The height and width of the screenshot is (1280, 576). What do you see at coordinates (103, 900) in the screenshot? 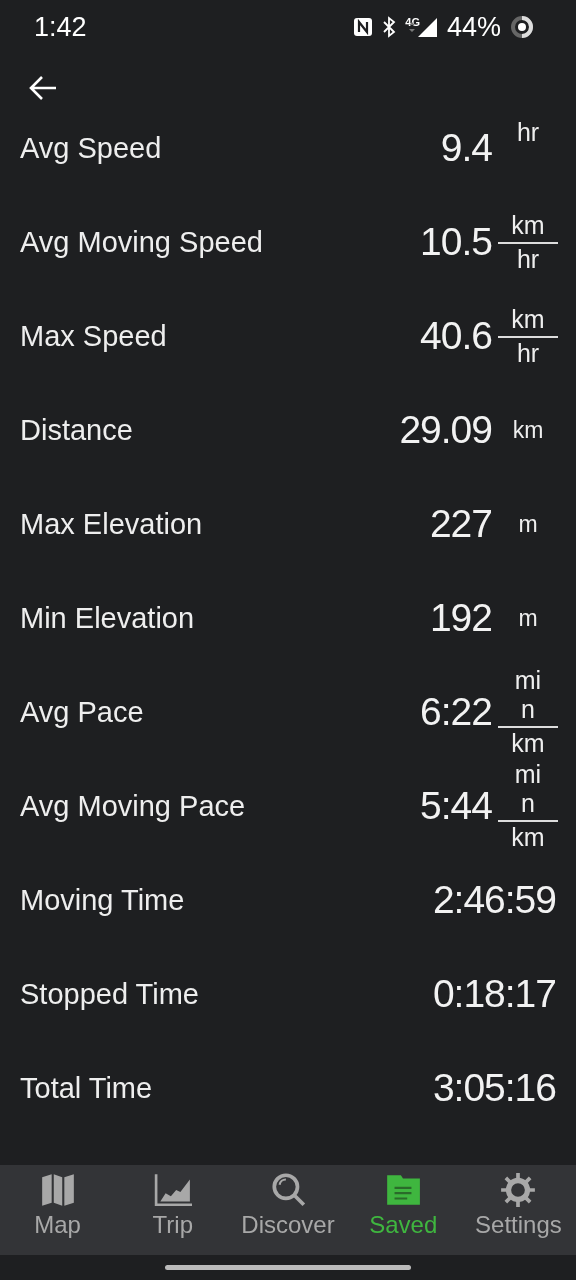
I see `stat-label: Moving Time` at bounding box center [103, 900].